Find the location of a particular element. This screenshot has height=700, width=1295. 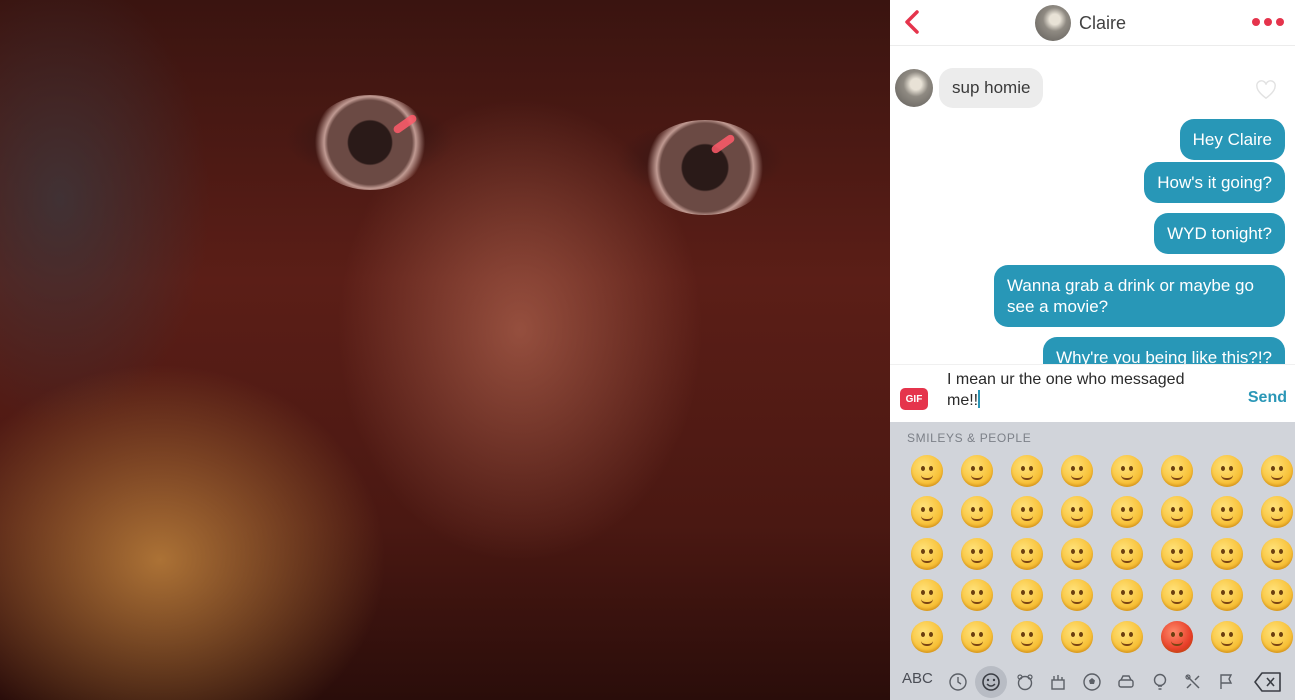

symbols-icon is located at coordinates (1192, 681).